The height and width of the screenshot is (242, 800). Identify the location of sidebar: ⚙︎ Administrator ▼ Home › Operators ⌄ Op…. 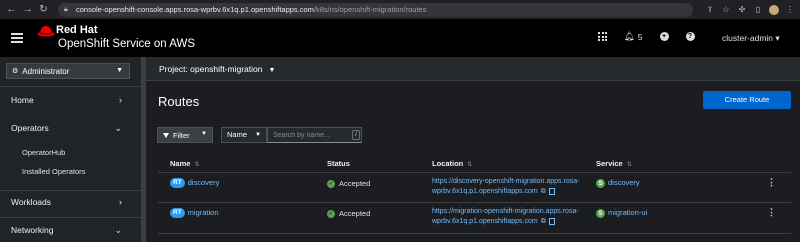
(70, 149).